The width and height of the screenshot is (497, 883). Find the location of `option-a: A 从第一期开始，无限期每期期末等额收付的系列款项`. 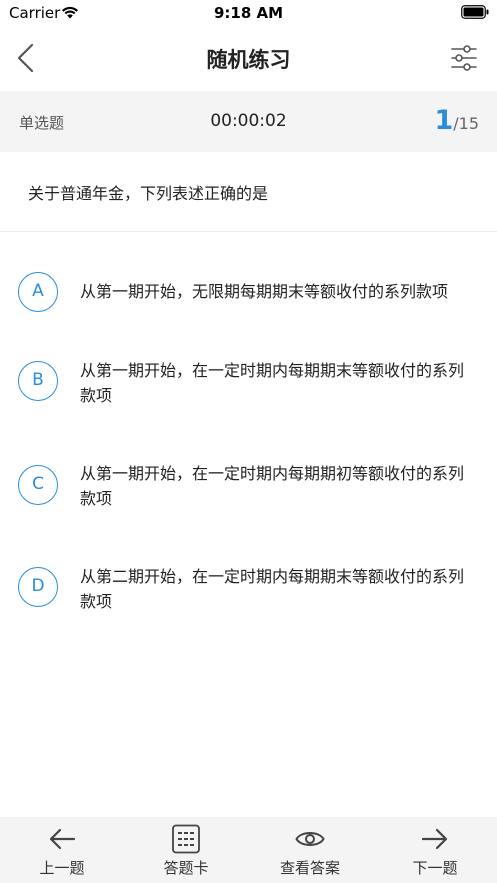

option-a: A 从第一期开始，无限期每期期末等额收付的系列款项 is located at coordinates (248, 300).